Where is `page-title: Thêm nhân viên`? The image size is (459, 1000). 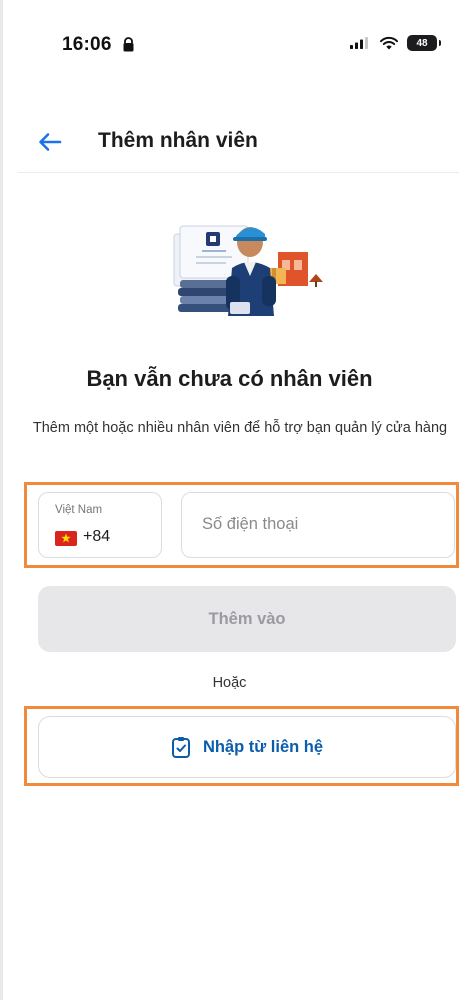 page-title: Thêm nhân viên is located at coordinates (178, 140).